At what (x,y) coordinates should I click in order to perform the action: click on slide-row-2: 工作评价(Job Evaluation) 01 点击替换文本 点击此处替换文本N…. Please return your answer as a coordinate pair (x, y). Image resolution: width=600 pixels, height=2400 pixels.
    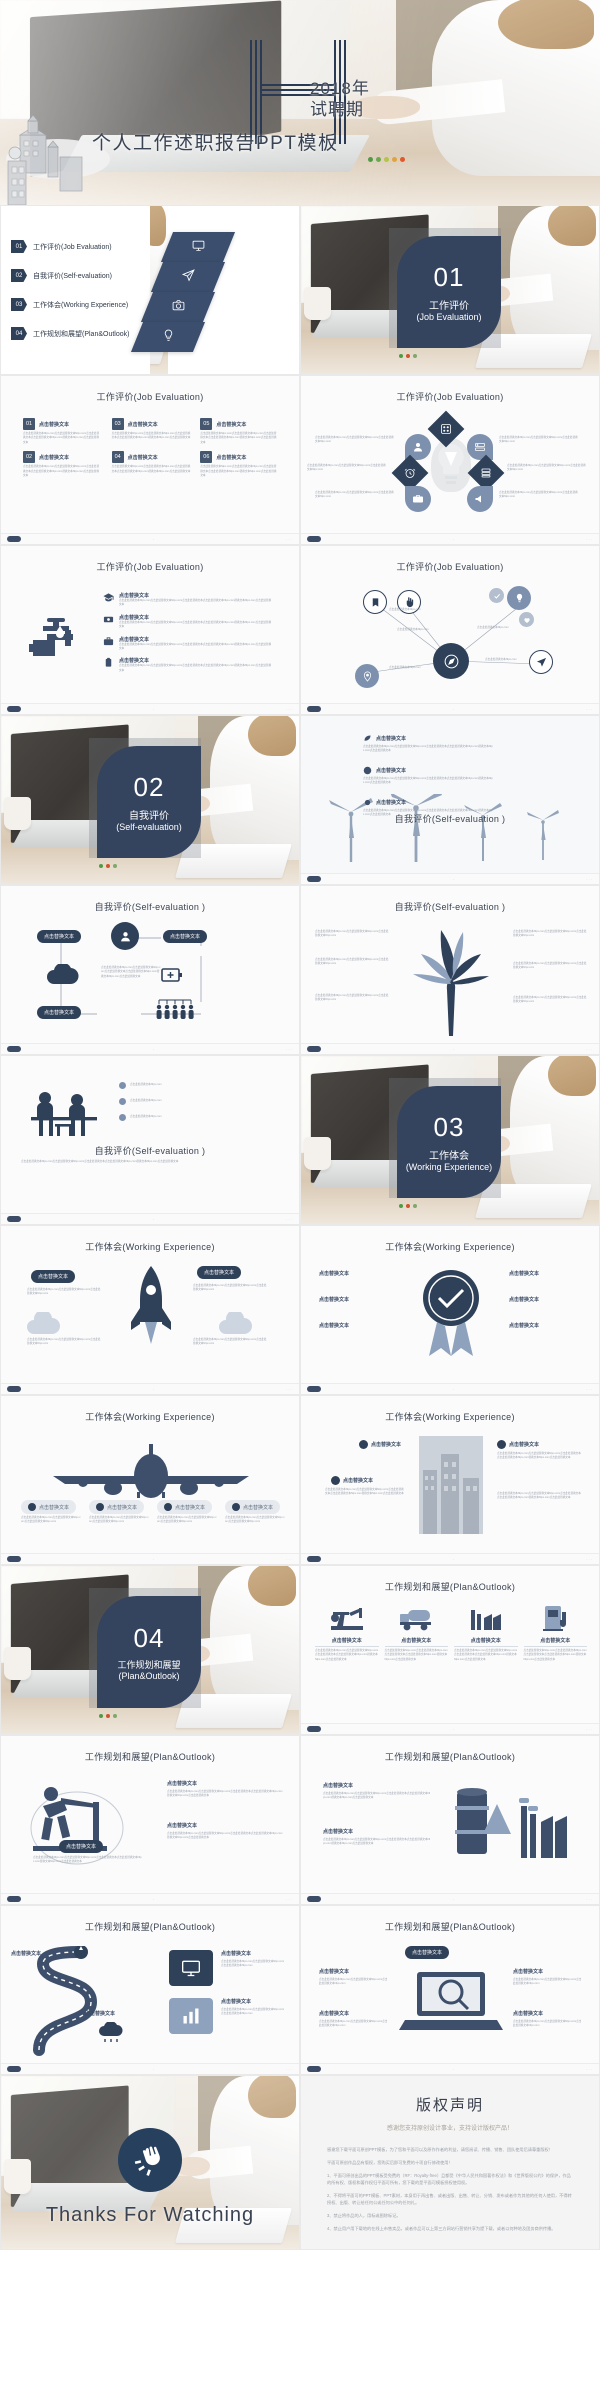
    Looking at the image, I should click on (300, 460).